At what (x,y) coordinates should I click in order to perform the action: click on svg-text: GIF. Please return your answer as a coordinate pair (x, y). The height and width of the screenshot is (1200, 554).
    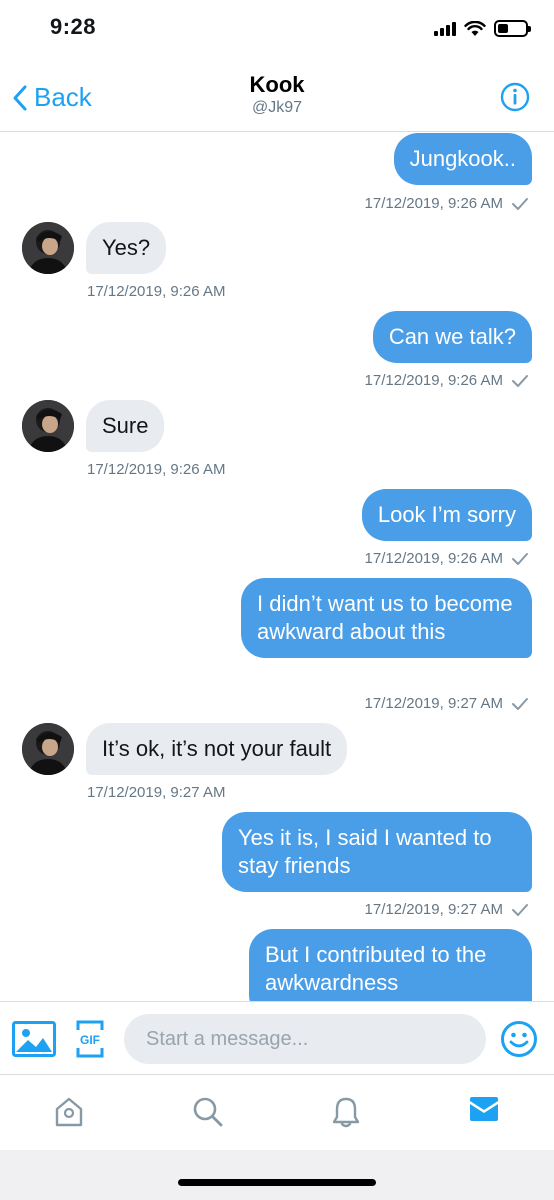
    Looking at the image, I should click on (90, 1040).